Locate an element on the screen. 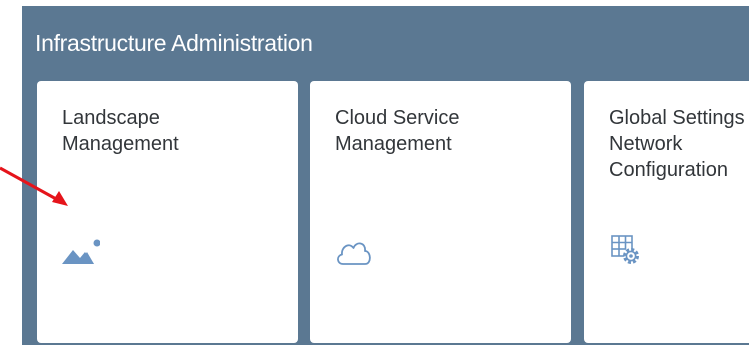  grid-gear-icon is located at coordinates (628, 251).